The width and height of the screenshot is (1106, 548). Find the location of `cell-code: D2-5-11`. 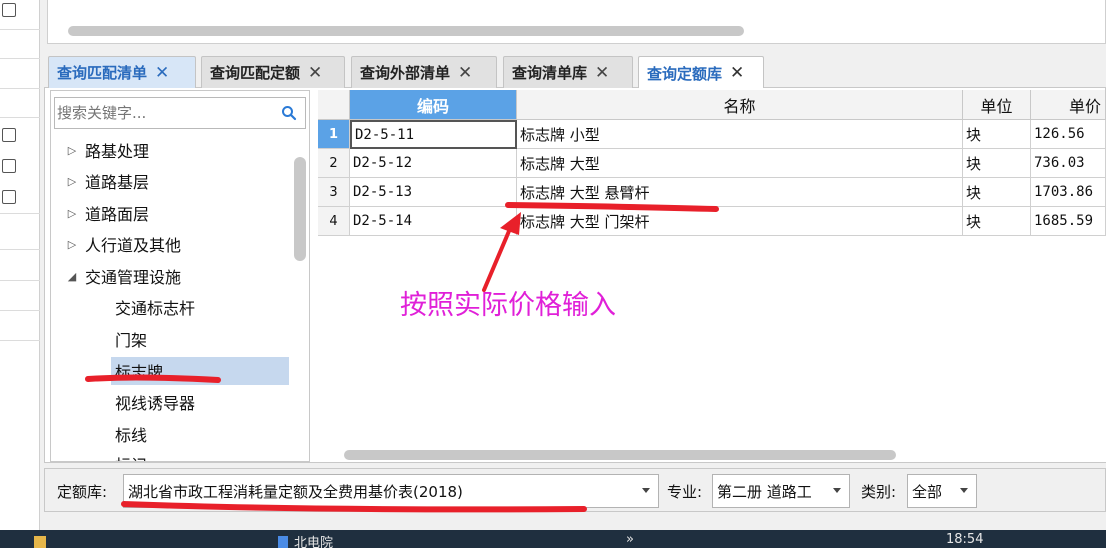

cell-code: D2-5-11 is located at coordinates (433, 134).